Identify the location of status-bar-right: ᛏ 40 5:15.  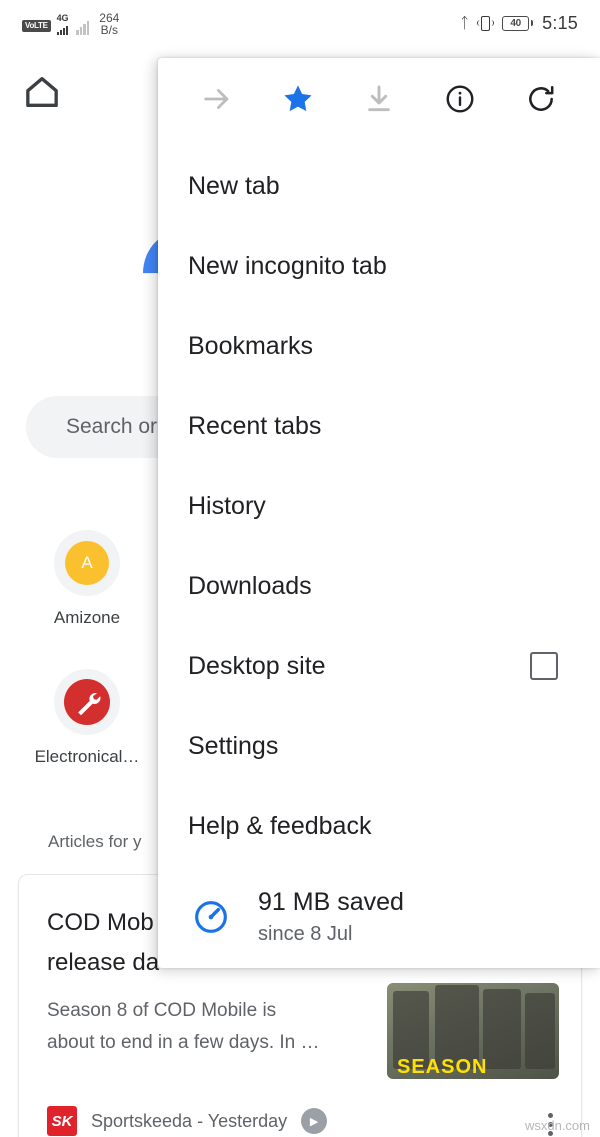
(519, 23).